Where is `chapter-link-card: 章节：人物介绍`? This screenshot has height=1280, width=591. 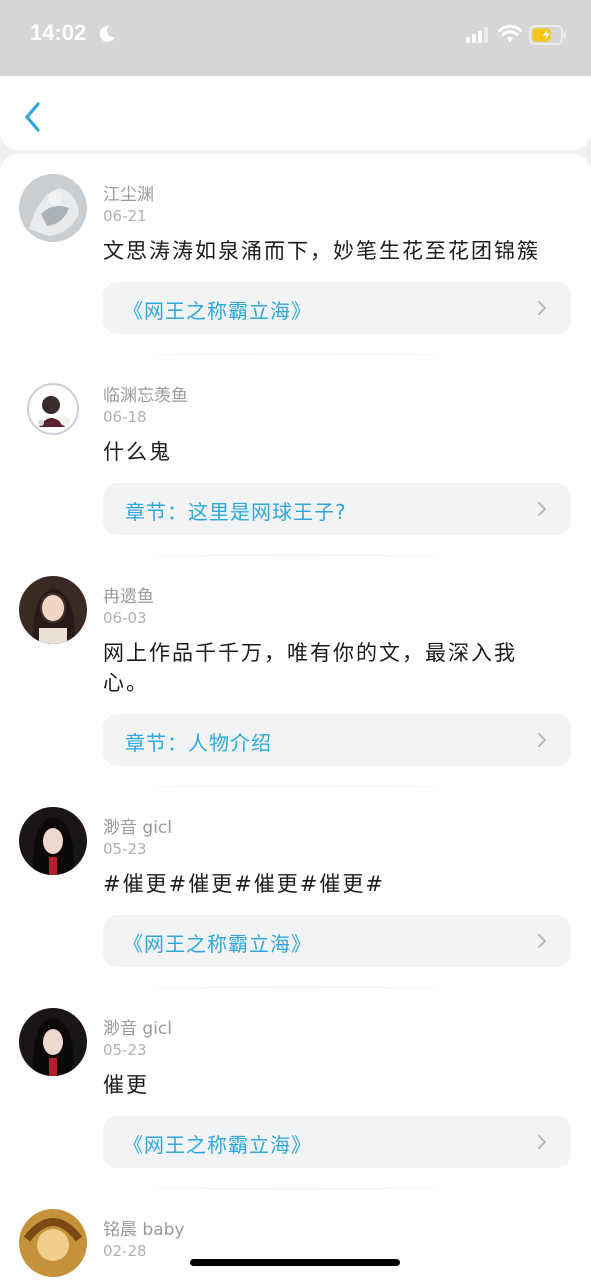
chapter-link-card: 章节：人物介绍 is located at coordinates (337, 740).